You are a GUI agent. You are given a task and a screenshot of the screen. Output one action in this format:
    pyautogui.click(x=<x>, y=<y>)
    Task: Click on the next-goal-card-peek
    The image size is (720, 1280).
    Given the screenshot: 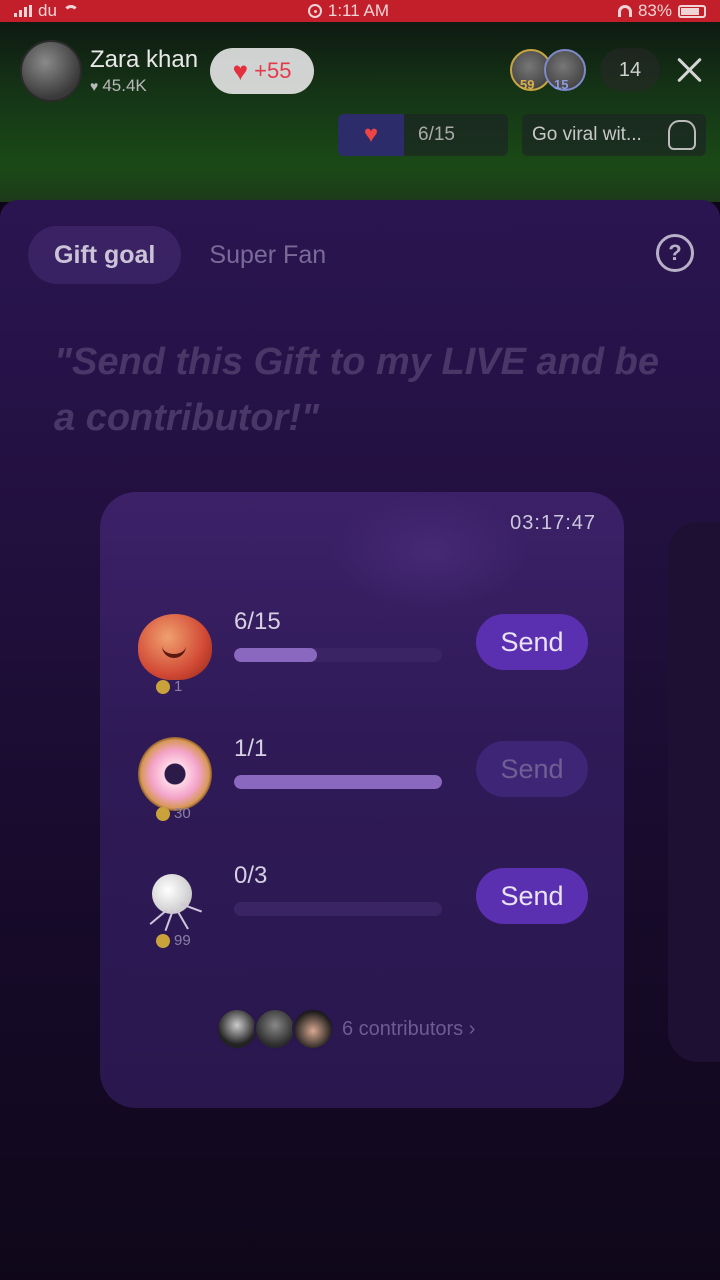 What is the action you would take?
    pyautogui.click(x=694, y=792)
    